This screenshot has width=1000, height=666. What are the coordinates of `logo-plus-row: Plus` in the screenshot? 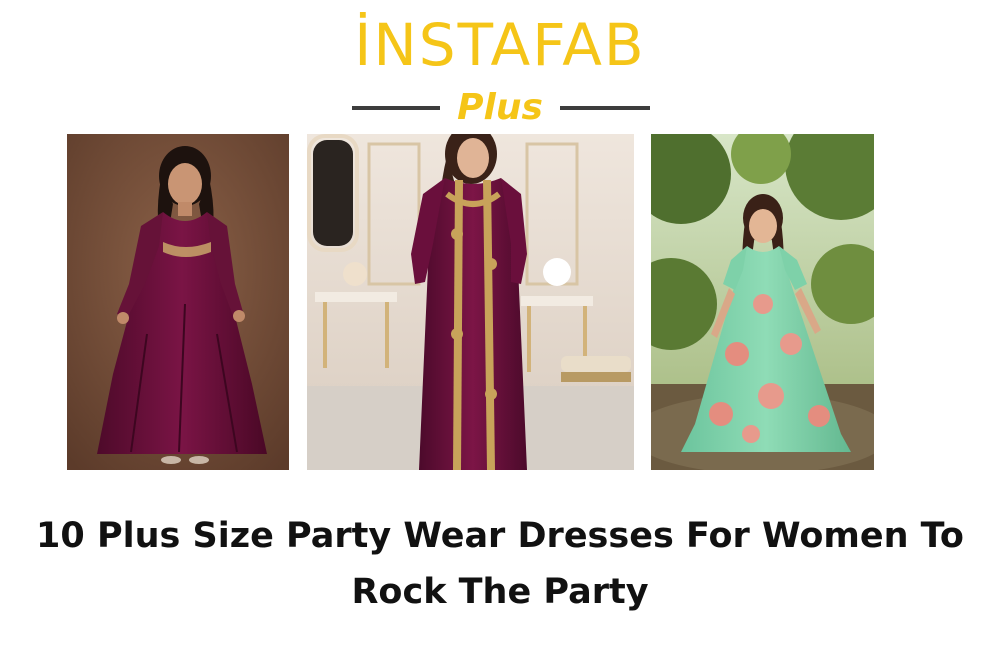 It's located at (500, 108).